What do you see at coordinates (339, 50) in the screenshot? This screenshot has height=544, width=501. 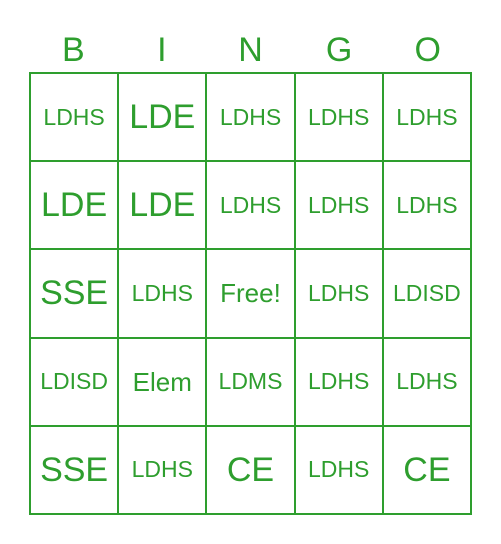 I see `header-letter-g: G` at bounding box center [339, 50].